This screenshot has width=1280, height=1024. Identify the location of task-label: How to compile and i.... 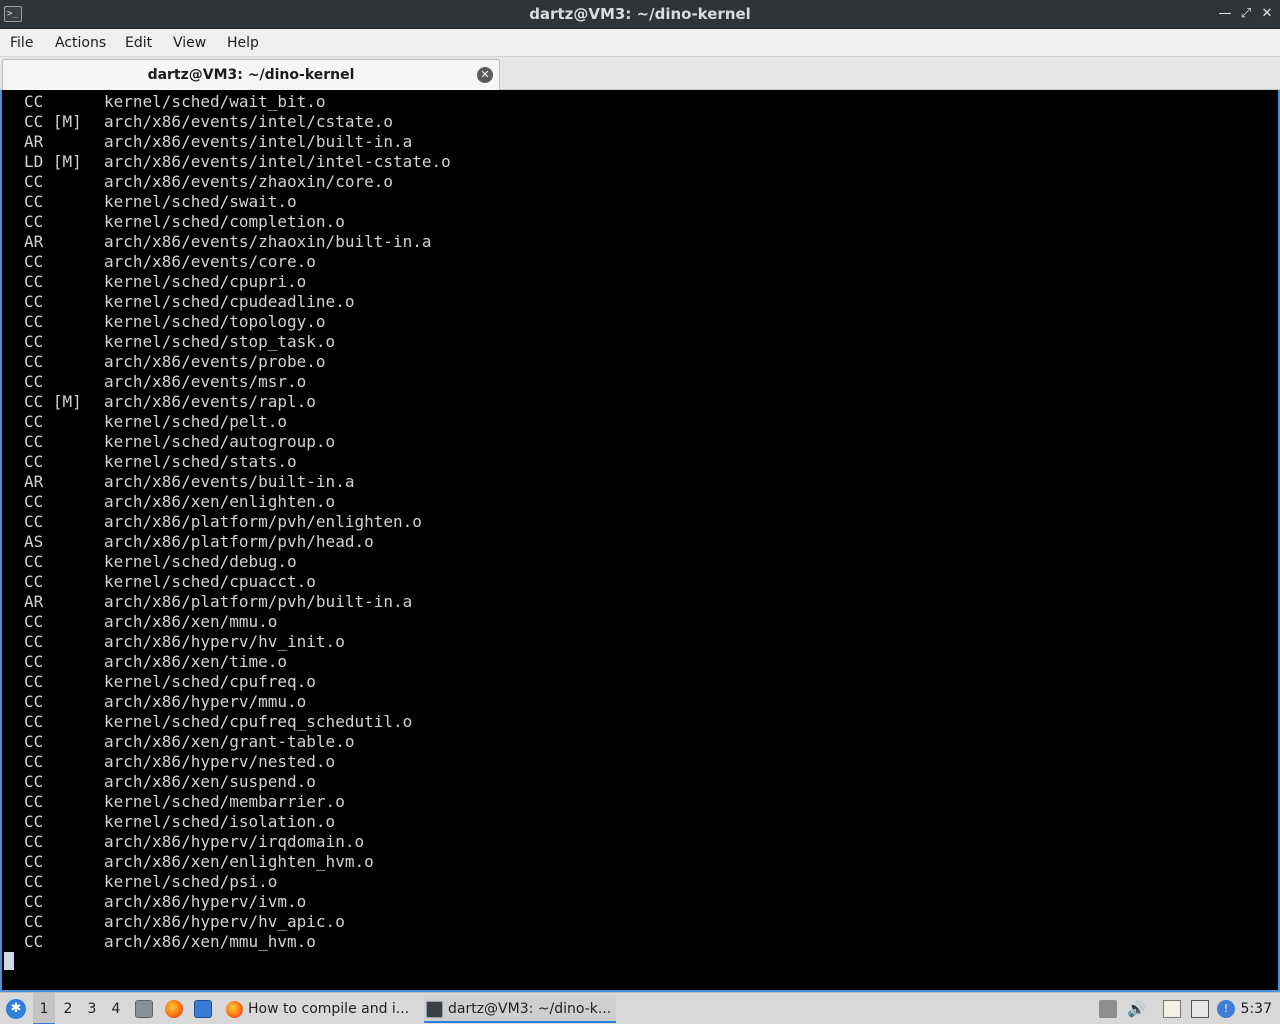
(329, 1009).